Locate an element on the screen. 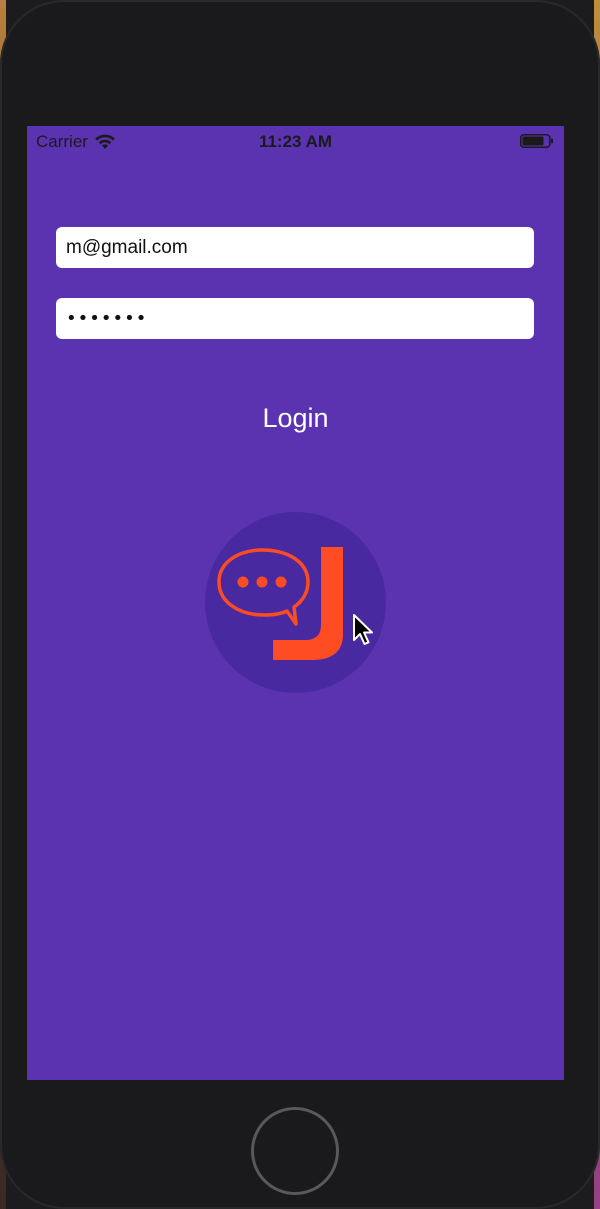  password-value: ••••••• is located at coordinates (107, 318).